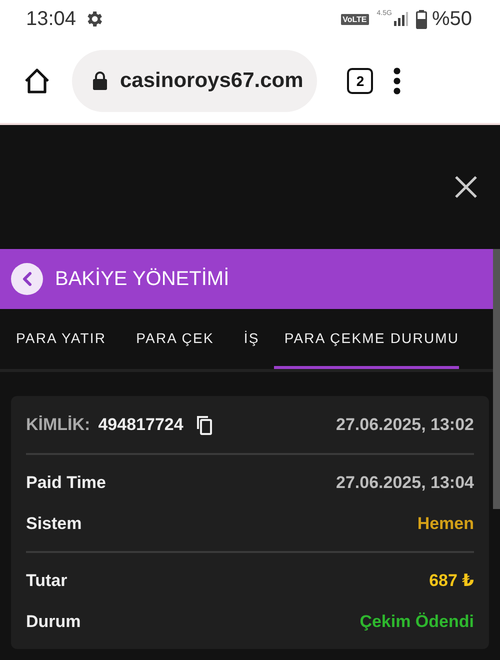 This screenshot has width=500, height=660. What do you see at coordinates (51, 19) in the screenshot?
I see `clock: 13:04` at bounding box center [51, 19].